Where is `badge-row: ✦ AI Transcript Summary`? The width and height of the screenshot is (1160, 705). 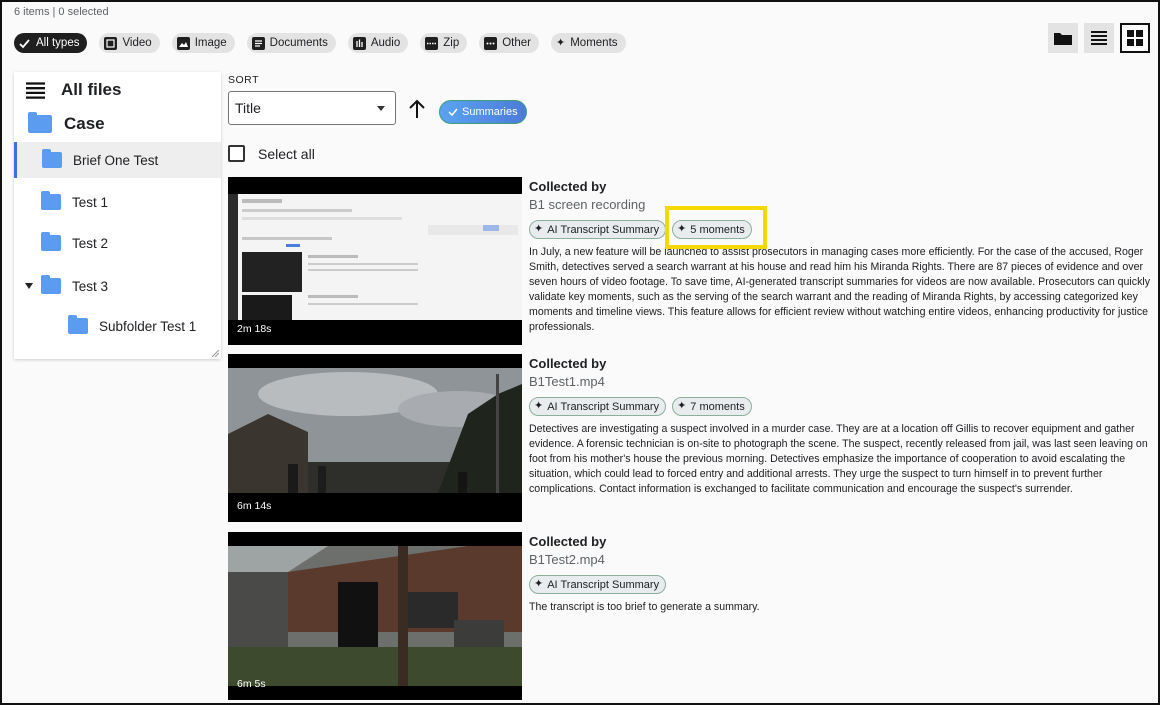
badge-row: ✦ AI Transcript Summary is located at coordinates (840, 584).